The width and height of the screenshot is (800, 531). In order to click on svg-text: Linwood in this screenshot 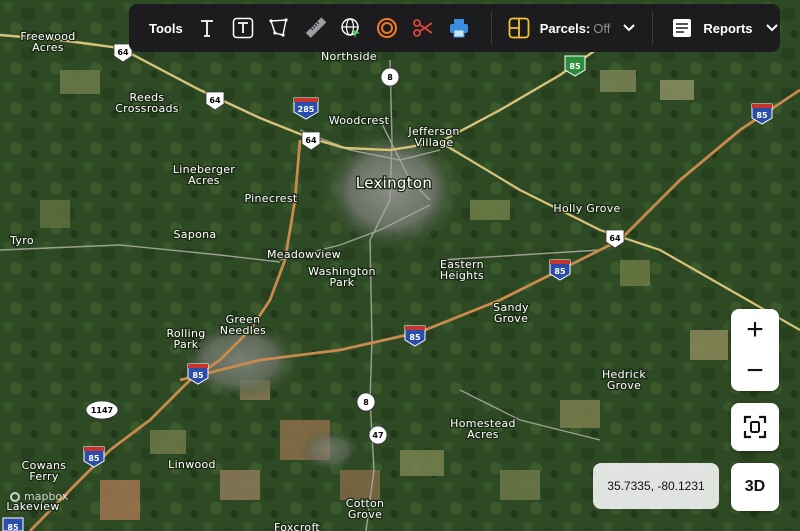, I will do `click(192, 464)`.